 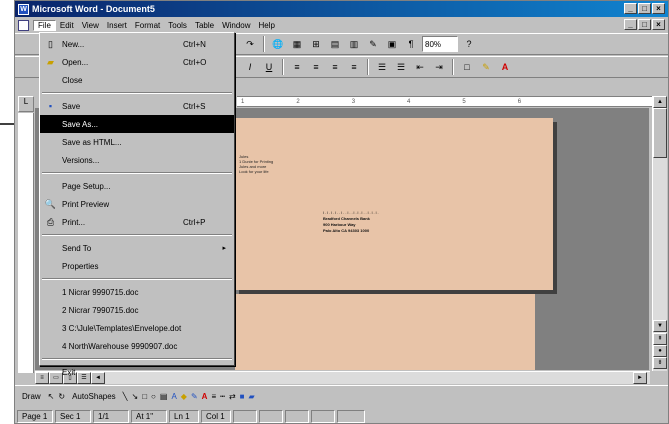 What do you see at coordinates (385, 332) in the screenshot?
I see `second-page` at bounding box center [385, 332].